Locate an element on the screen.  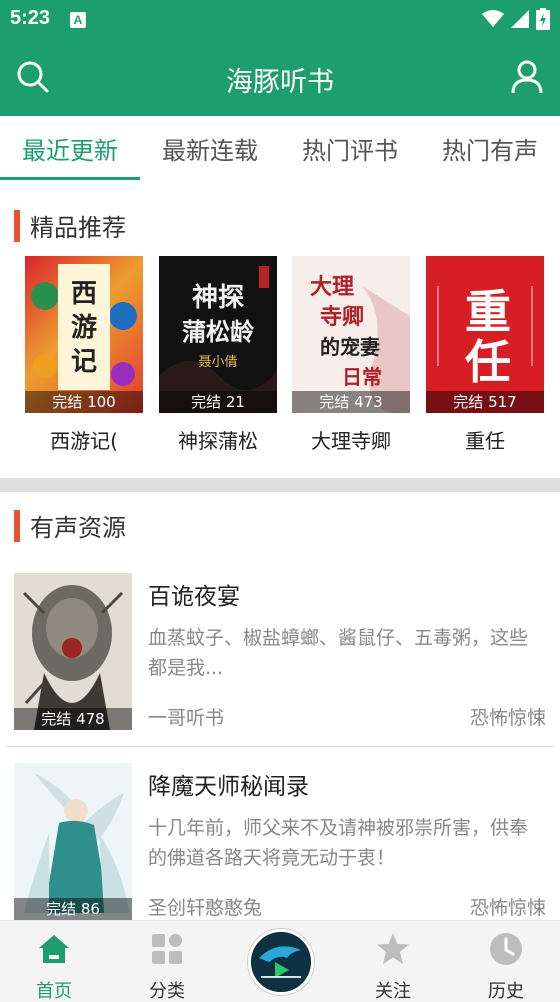
status-icons is located at coordinates (516, 19).